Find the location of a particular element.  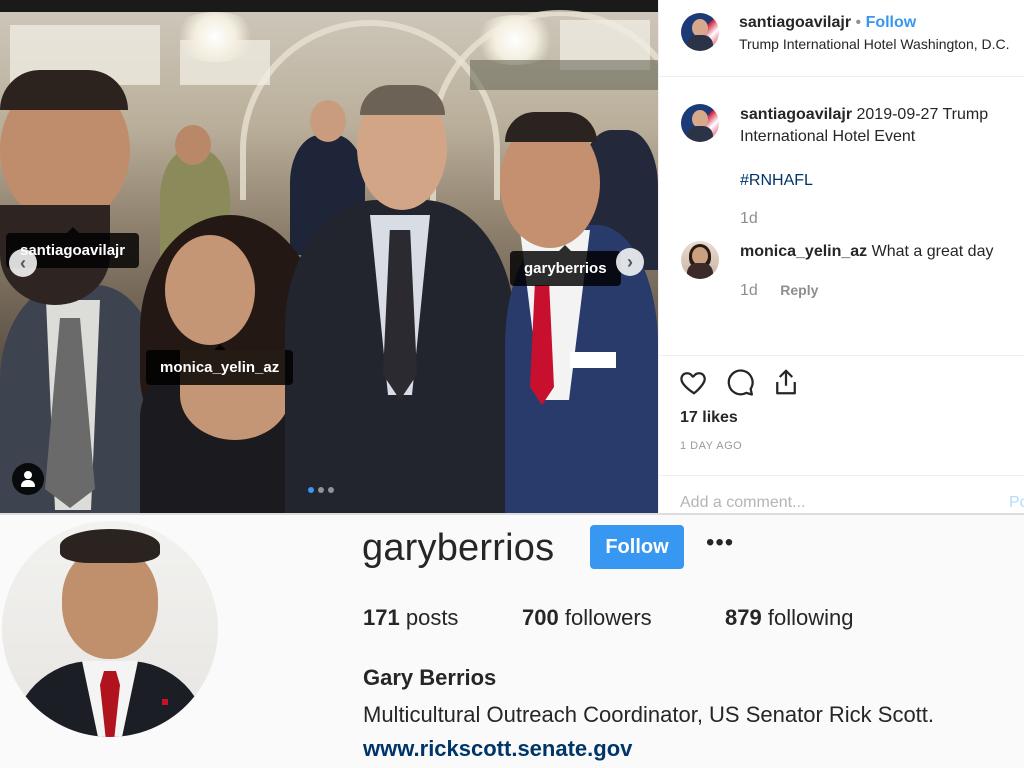

carousel-dots is located at coordinates (321, 490).